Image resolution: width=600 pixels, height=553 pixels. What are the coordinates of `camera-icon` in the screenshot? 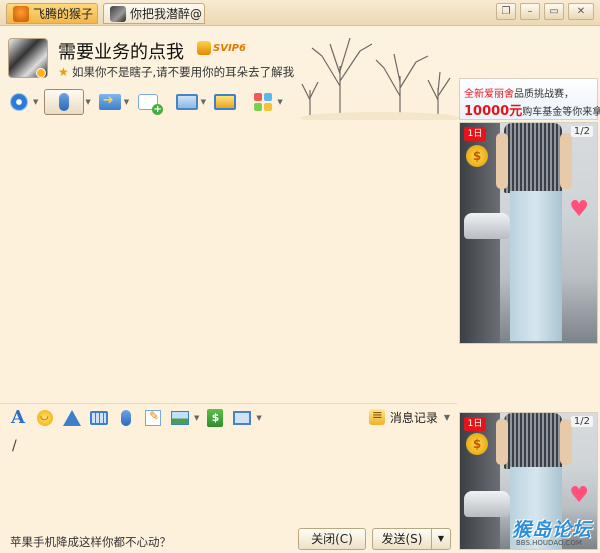 It's located at (19, 102).